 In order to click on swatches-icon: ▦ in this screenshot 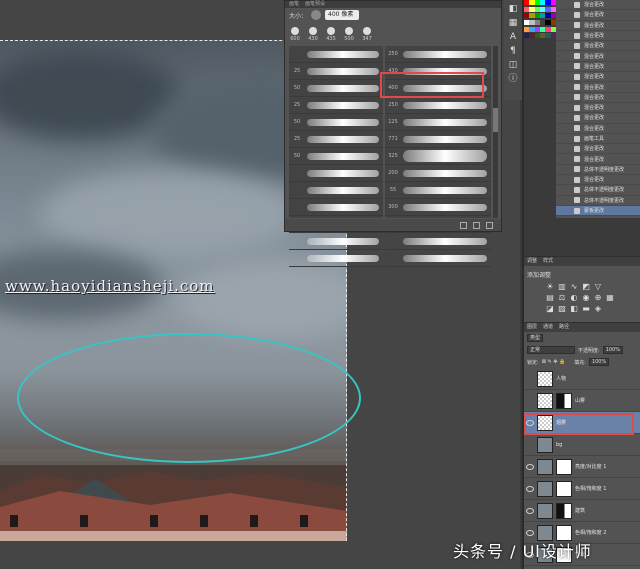, I will do `click(513, 23)`.